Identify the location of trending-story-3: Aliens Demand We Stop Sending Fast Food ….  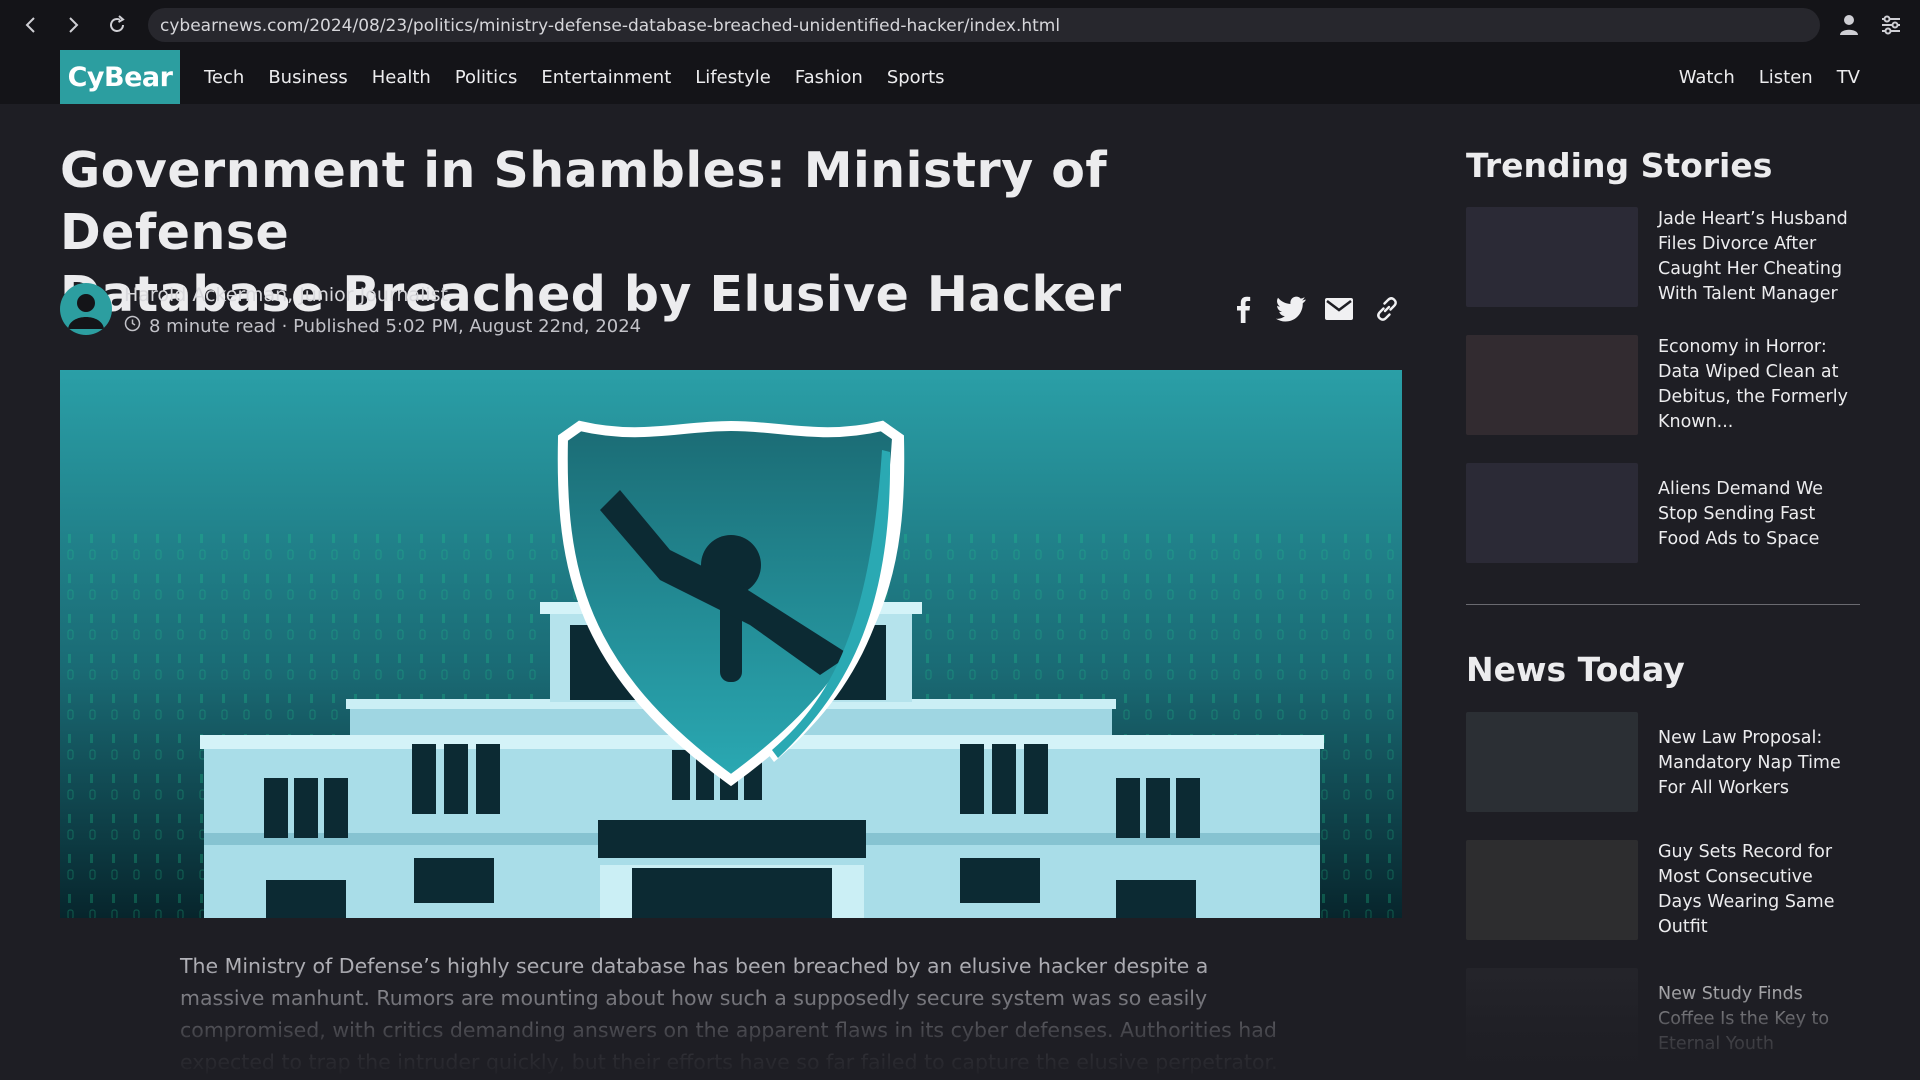
(1663, 514).